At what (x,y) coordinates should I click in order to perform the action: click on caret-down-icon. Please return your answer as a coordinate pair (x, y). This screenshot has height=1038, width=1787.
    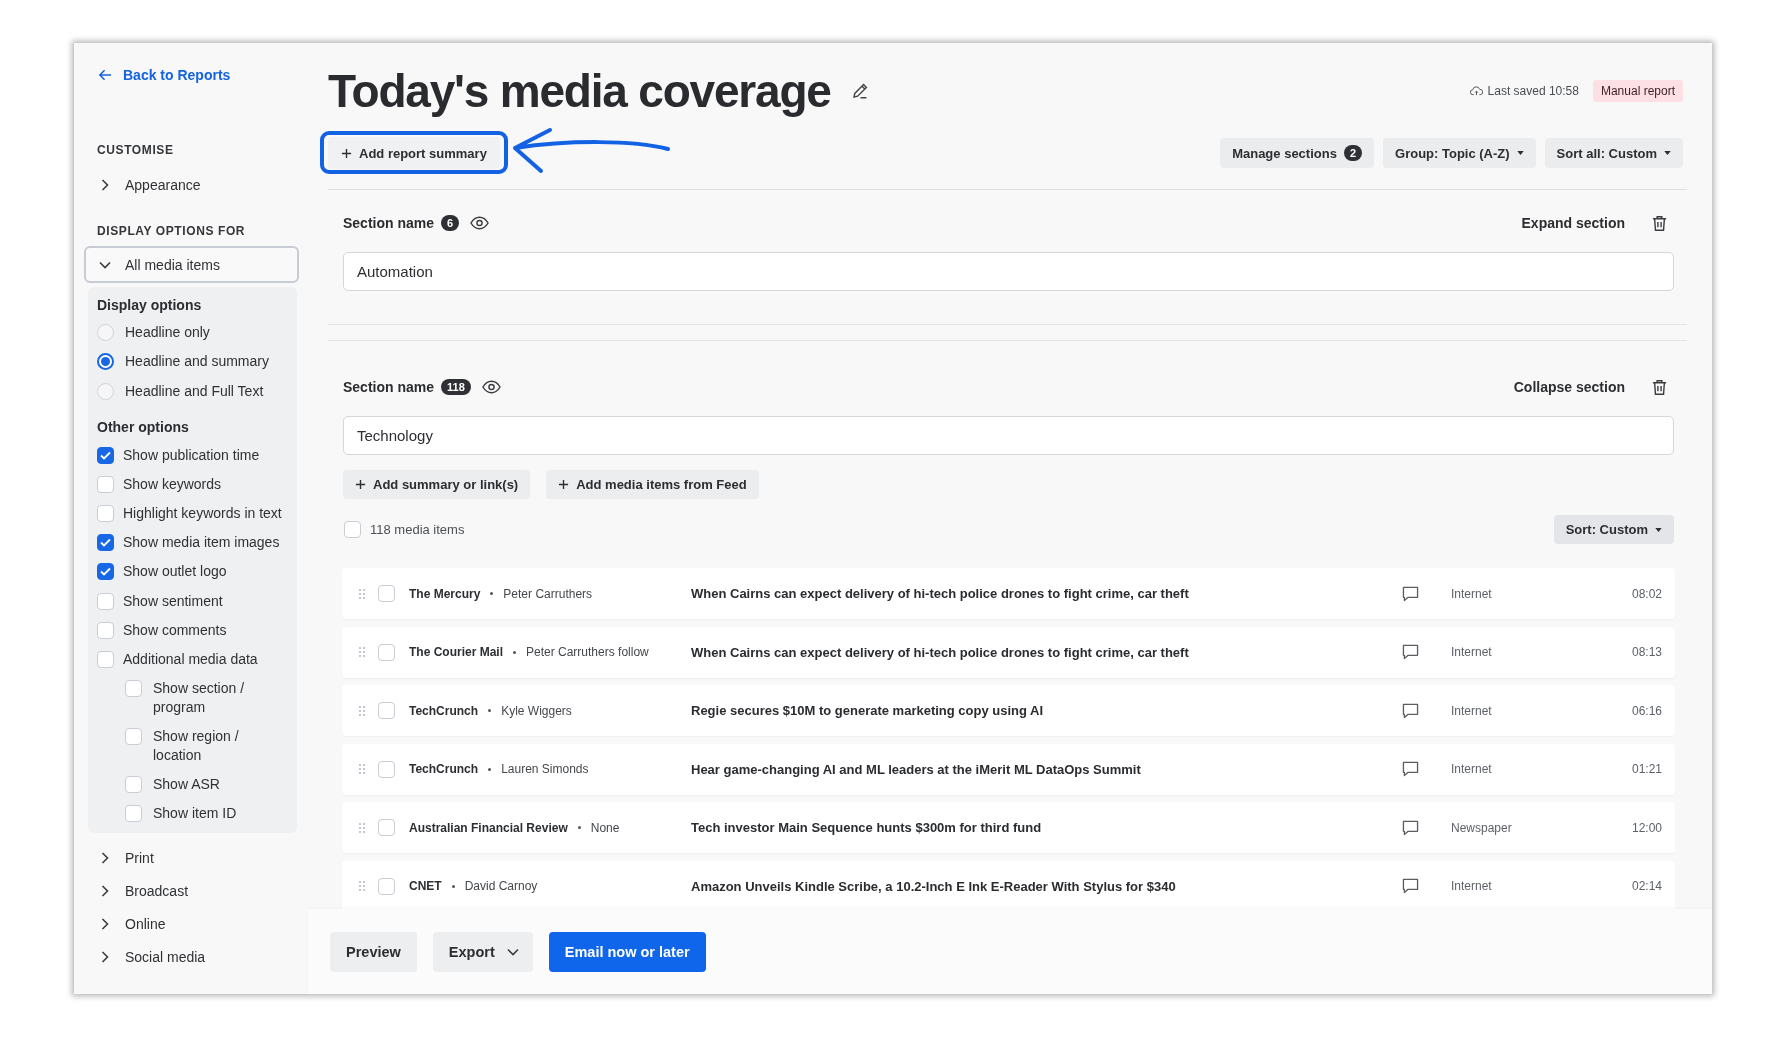
    Looking at the image, I should click on (1667, 153).